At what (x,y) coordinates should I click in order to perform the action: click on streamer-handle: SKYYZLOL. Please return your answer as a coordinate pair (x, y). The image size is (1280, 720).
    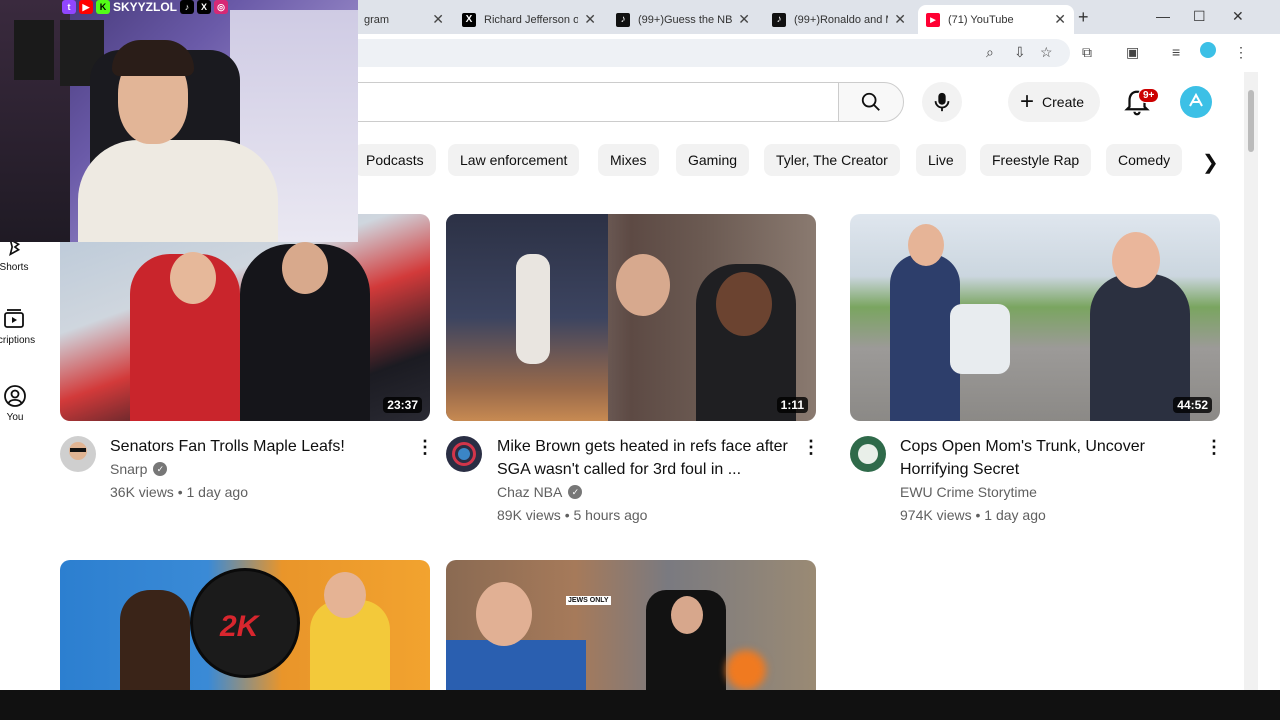
    Looking at the image, I should click on (145, 7).